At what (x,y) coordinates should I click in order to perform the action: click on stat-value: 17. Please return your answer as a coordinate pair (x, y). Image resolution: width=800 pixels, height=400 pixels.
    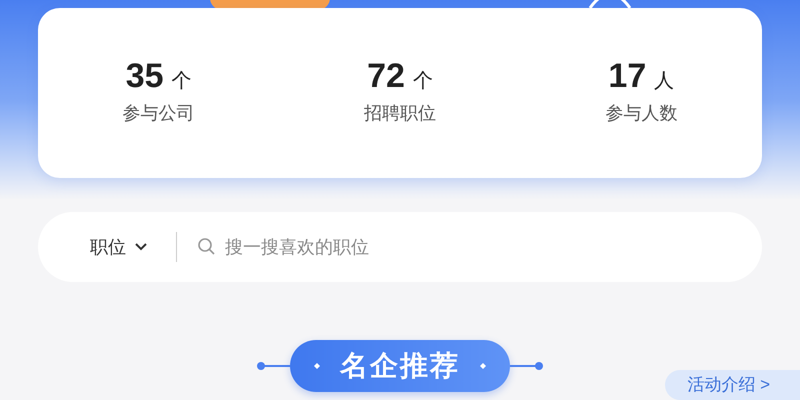
    Looking at the image, I should click on (627, 76).